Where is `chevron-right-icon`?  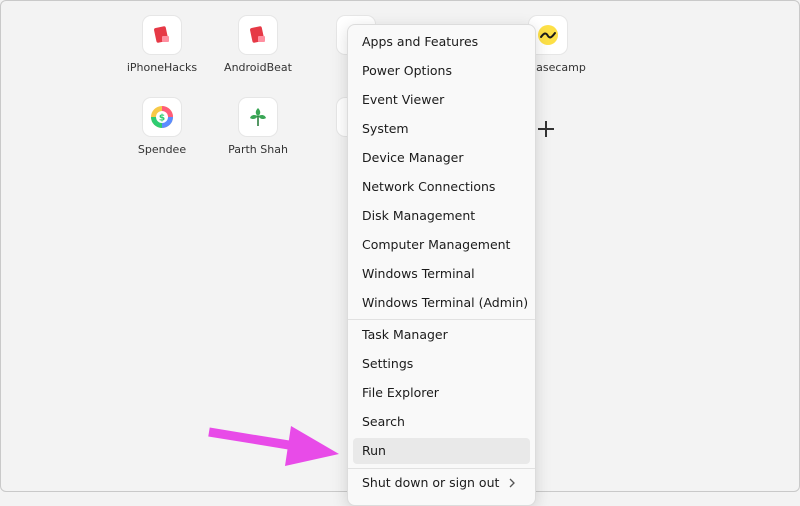
chevron-right-icon is located at coordinates (512, 483).